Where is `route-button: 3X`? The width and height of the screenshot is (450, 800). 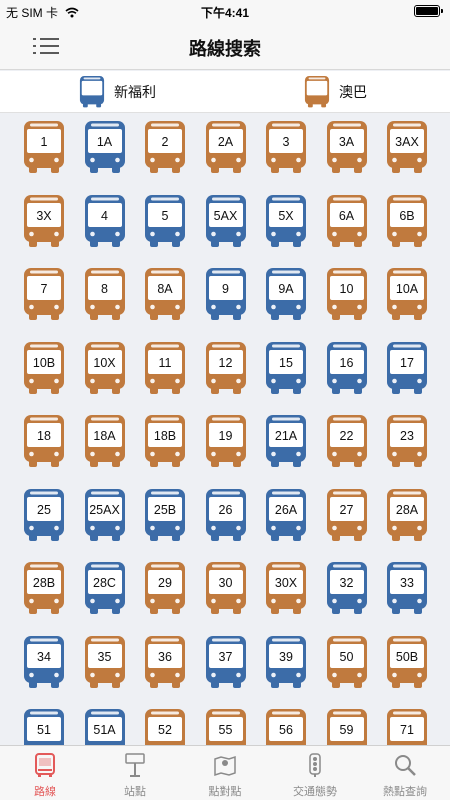
route-button: 3X is located at coordinates (44, 221).